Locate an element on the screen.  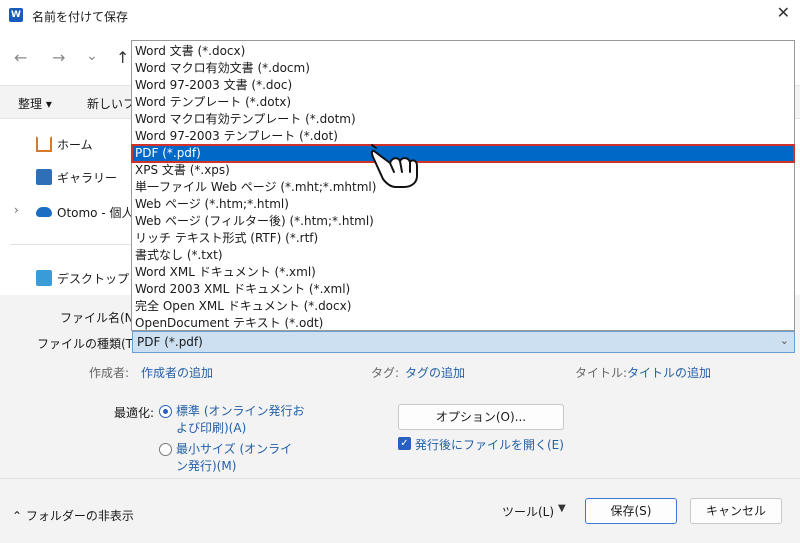
window-title: 名前を付けて保存 is located at coordinates (80, 17).